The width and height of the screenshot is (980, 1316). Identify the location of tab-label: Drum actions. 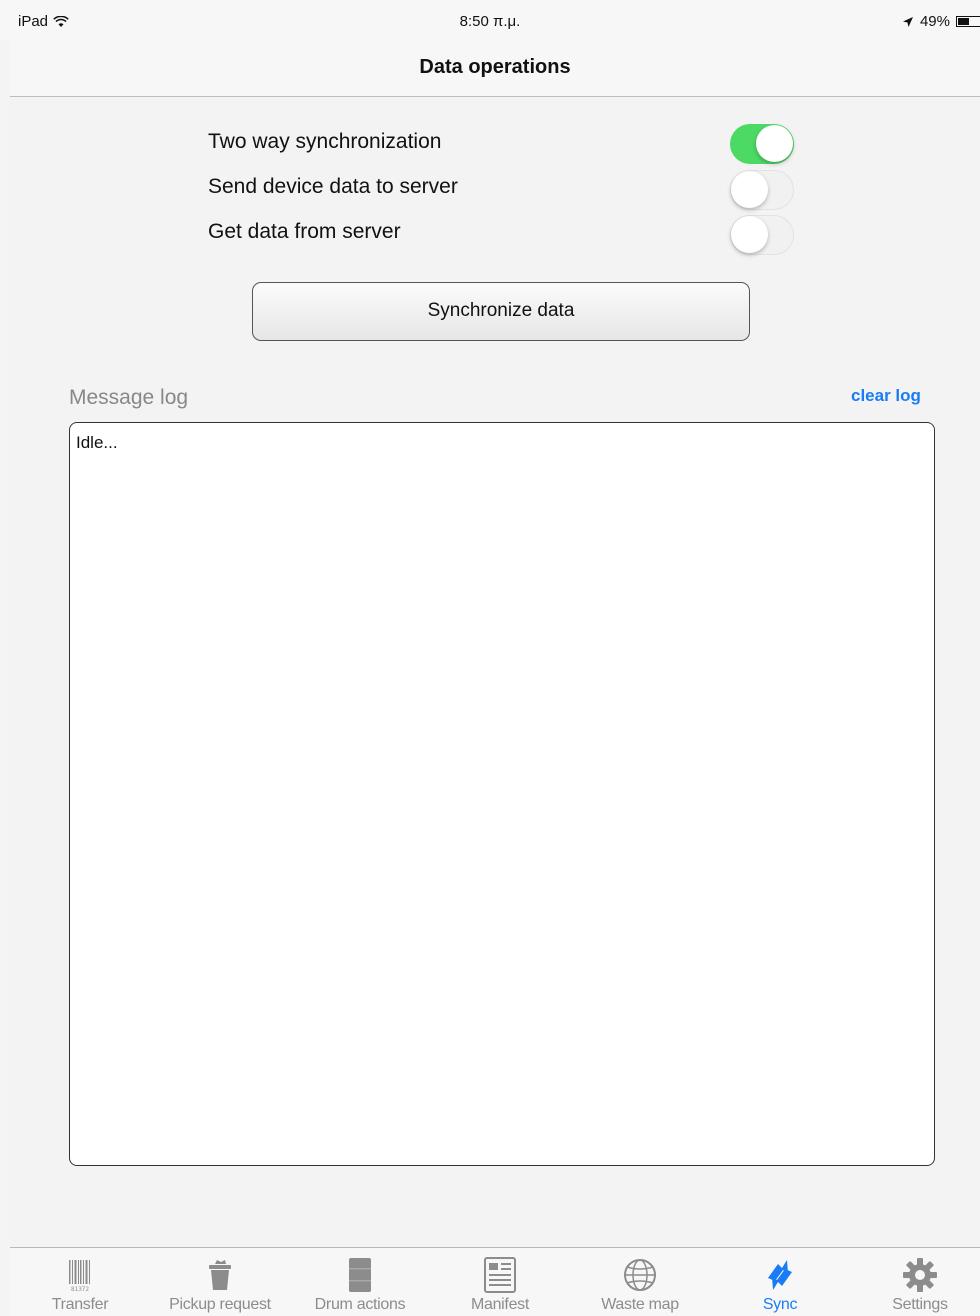
(360, 1304).